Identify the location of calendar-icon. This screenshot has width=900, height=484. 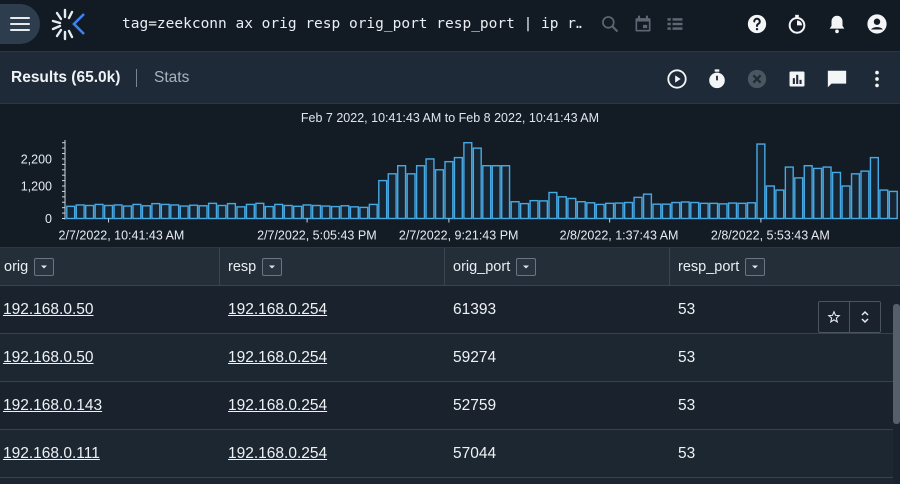
(643, 24).